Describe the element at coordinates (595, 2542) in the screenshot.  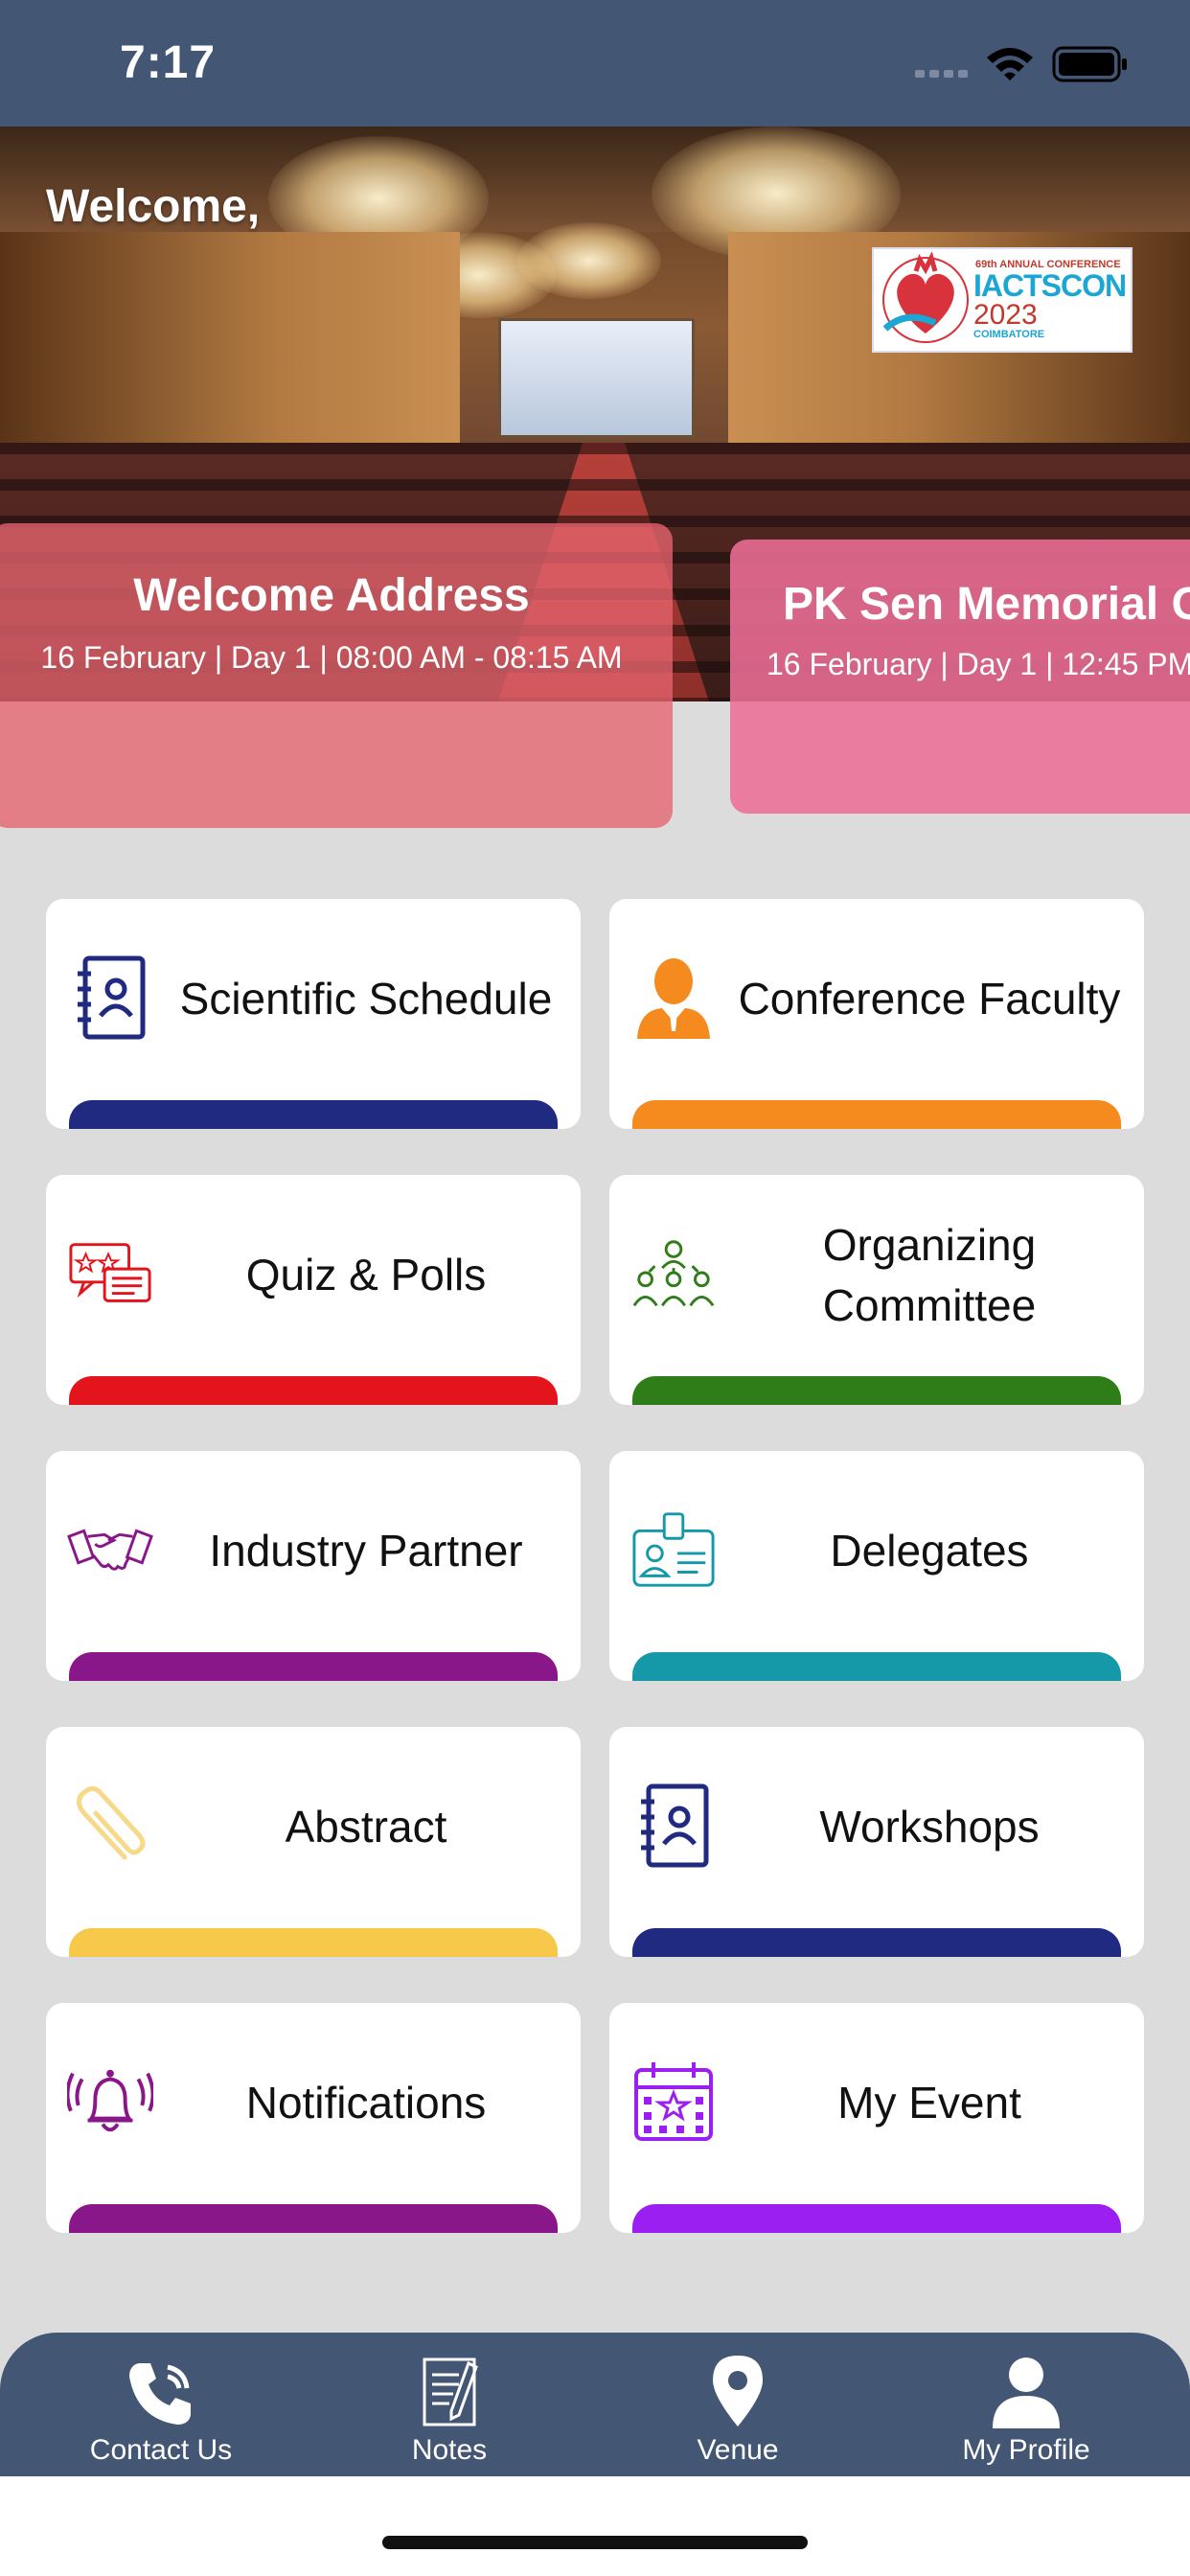
I see `home-indicator` at that location.